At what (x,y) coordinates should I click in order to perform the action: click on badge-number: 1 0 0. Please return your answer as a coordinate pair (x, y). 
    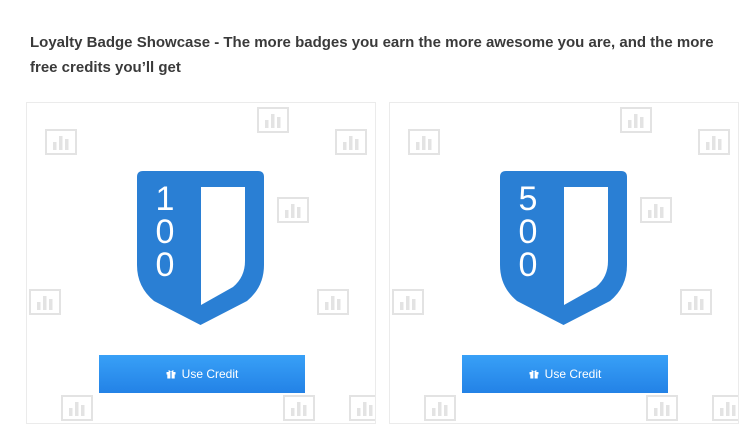
    Looking at the image, I should click on (165, 232).